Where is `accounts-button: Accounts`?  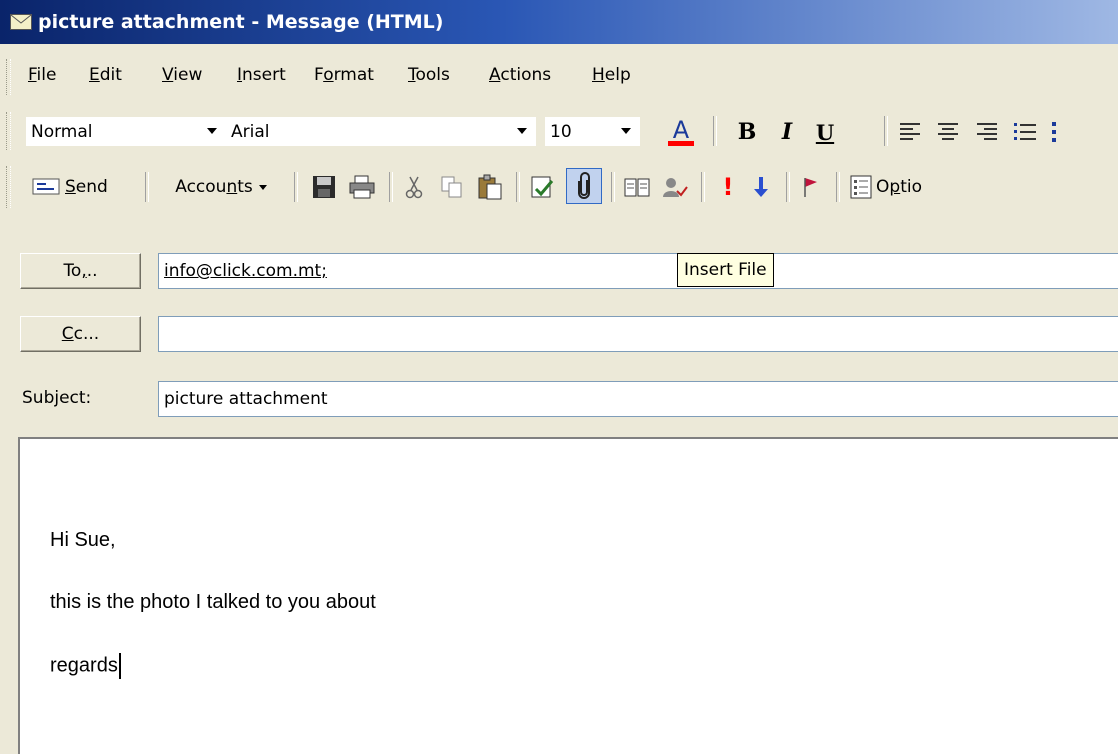
accounts-button: Accounts is located at coordinates (221, 187).